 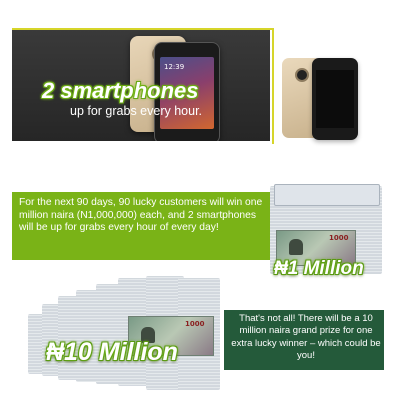 I want to click on money-stack-top, so click(x=327, y=195).